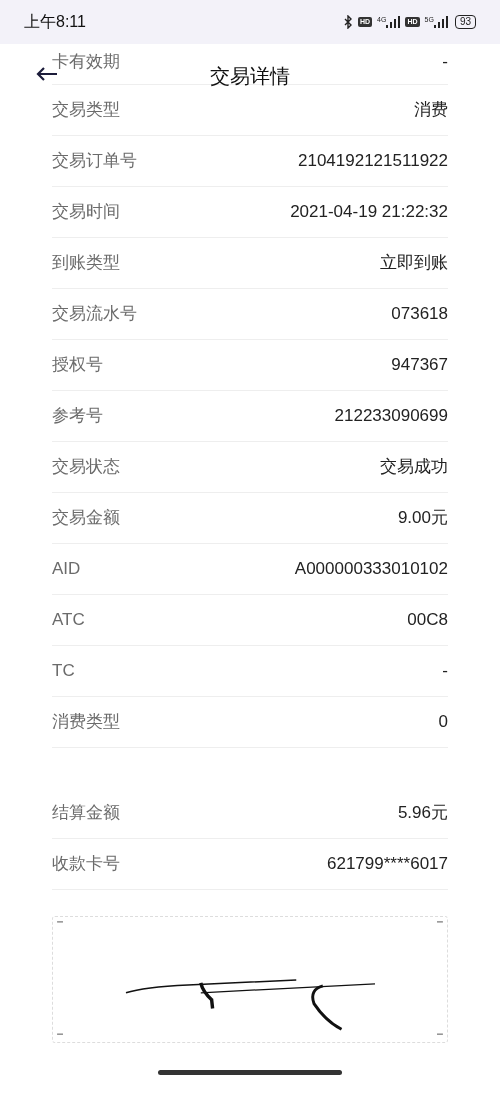 The height and width of the screenshot is (1111, 500). What do you see at coordinates (86, 467) in the screenshot?
I see `detail-label: 交易状态` at bounding box center [86, 467].